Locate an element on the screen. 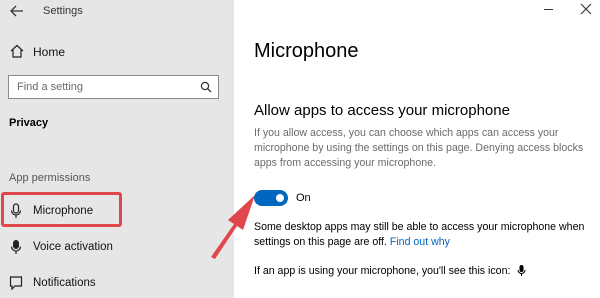  sidebar-item-label: Microphone is located at coordinates (63, 211).